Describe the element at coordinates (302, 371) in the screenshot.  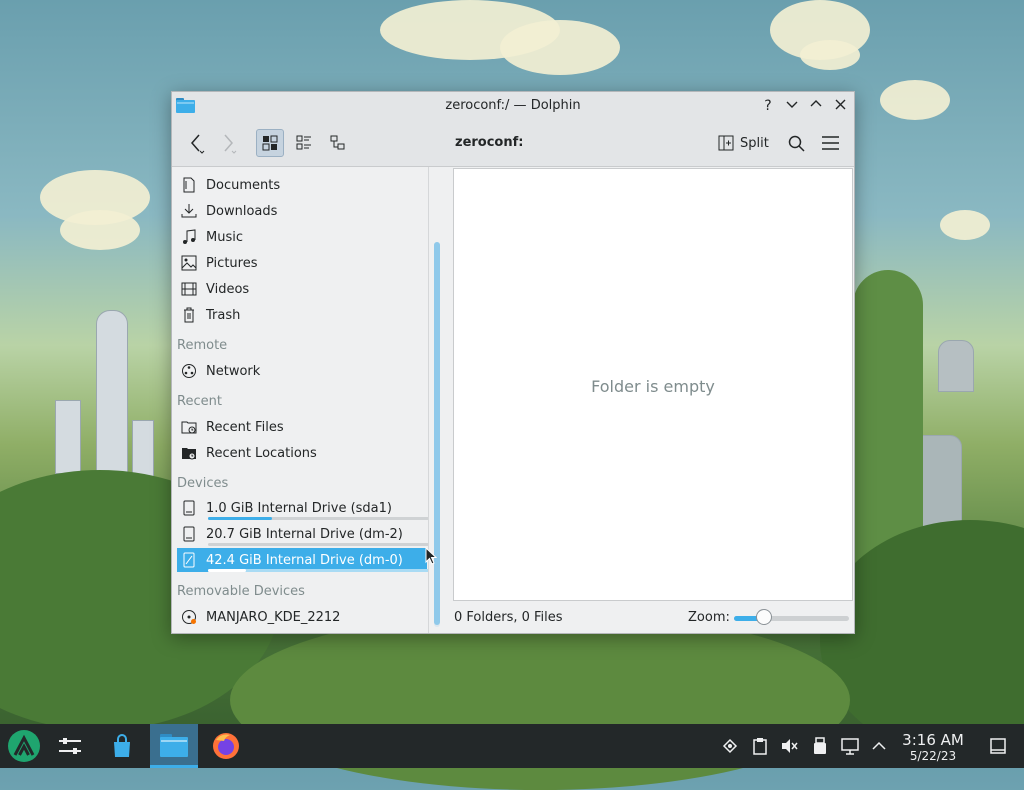
I see `place-network: Network` at that location.